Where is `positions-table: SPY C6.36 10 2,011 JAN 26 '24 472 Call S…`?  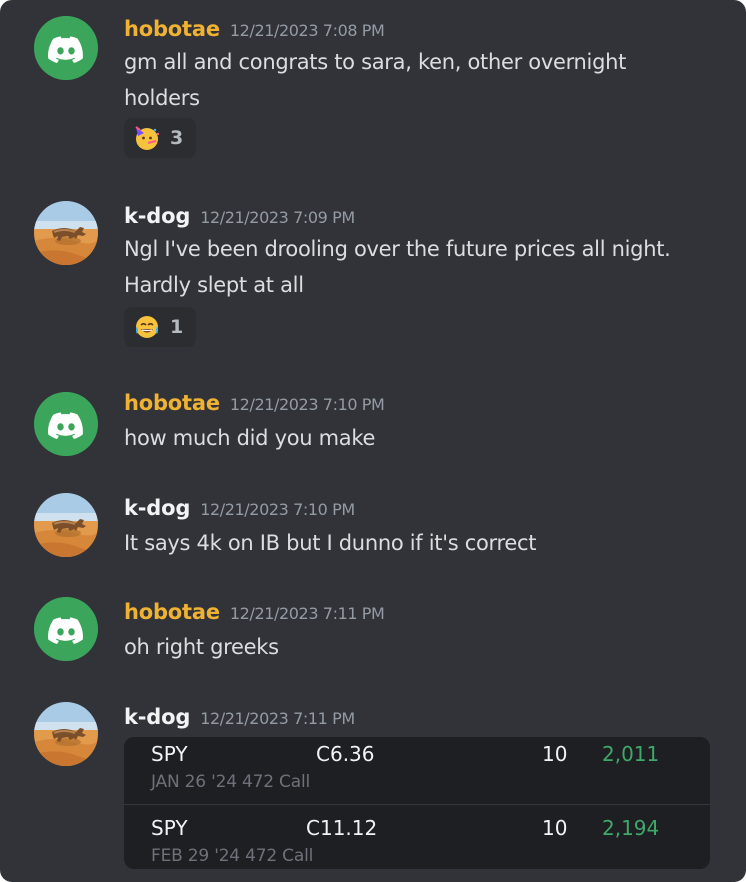
positions-table: SPY C6.36 10 2,011 JAN 26 '24 472 Call S… is located at coordinates (417, 803).